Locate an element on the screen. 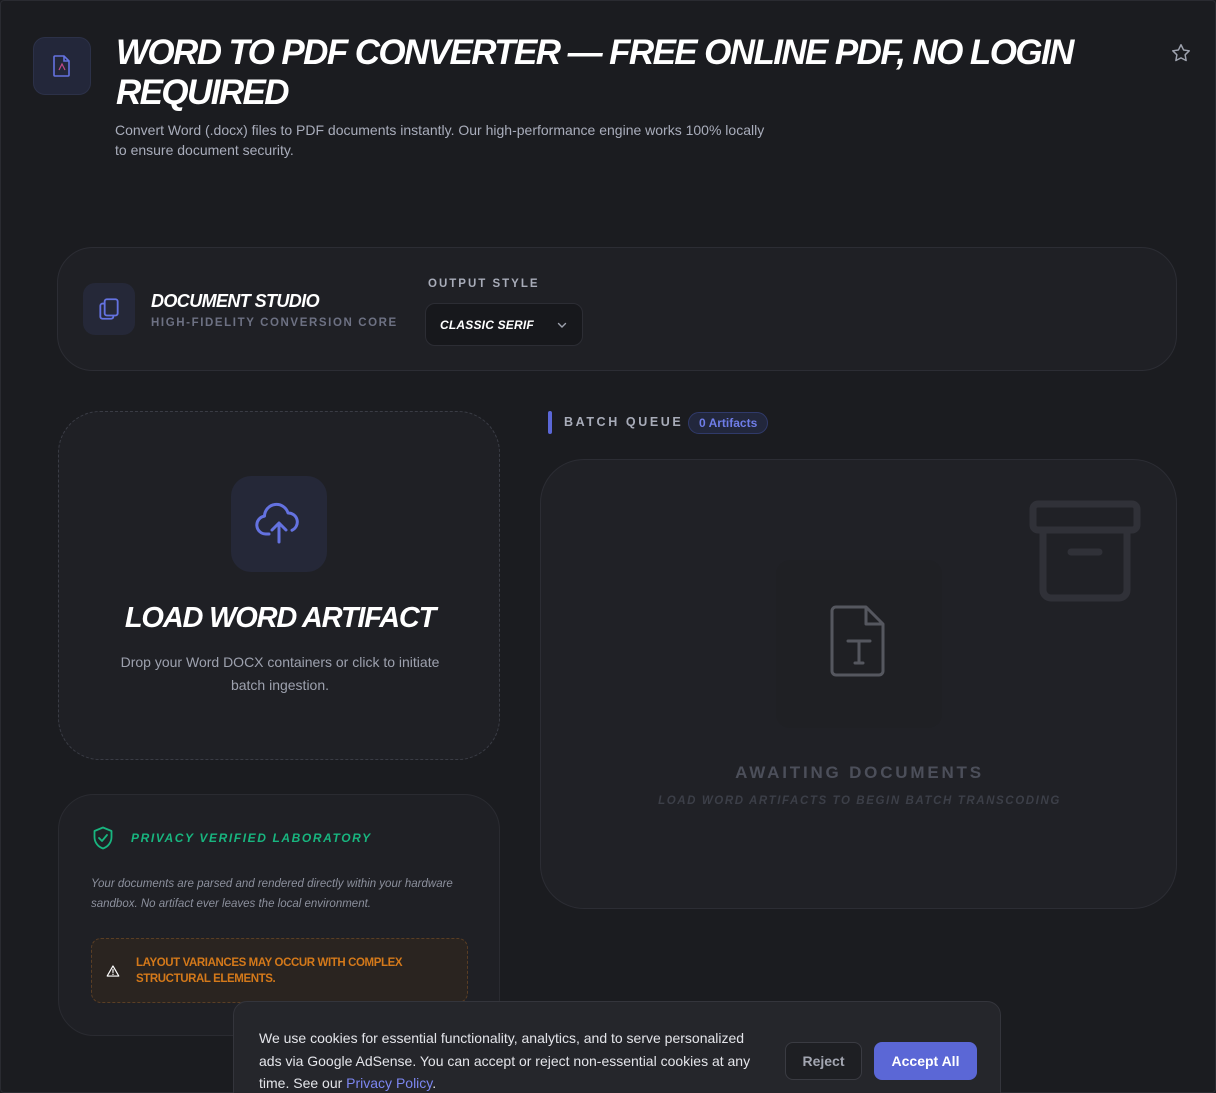 The image size is (1216, 1093). output-style-select: CLASSIC SERIF is located at coordinates (504, 324).